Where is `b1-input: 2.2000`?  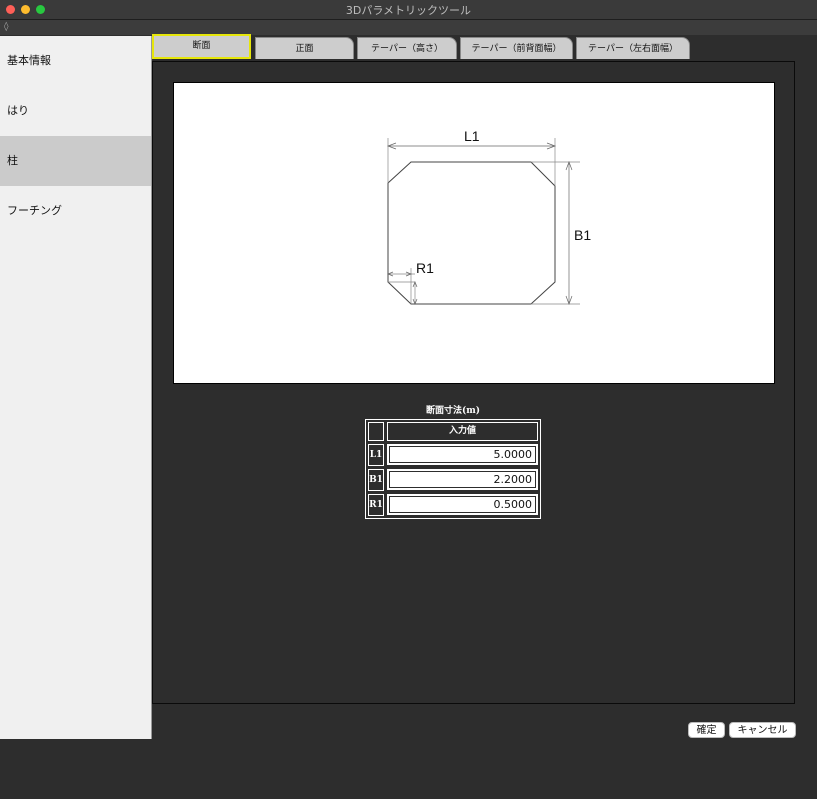
b1-input: 2.2000 is located at coordinates (462, 479).